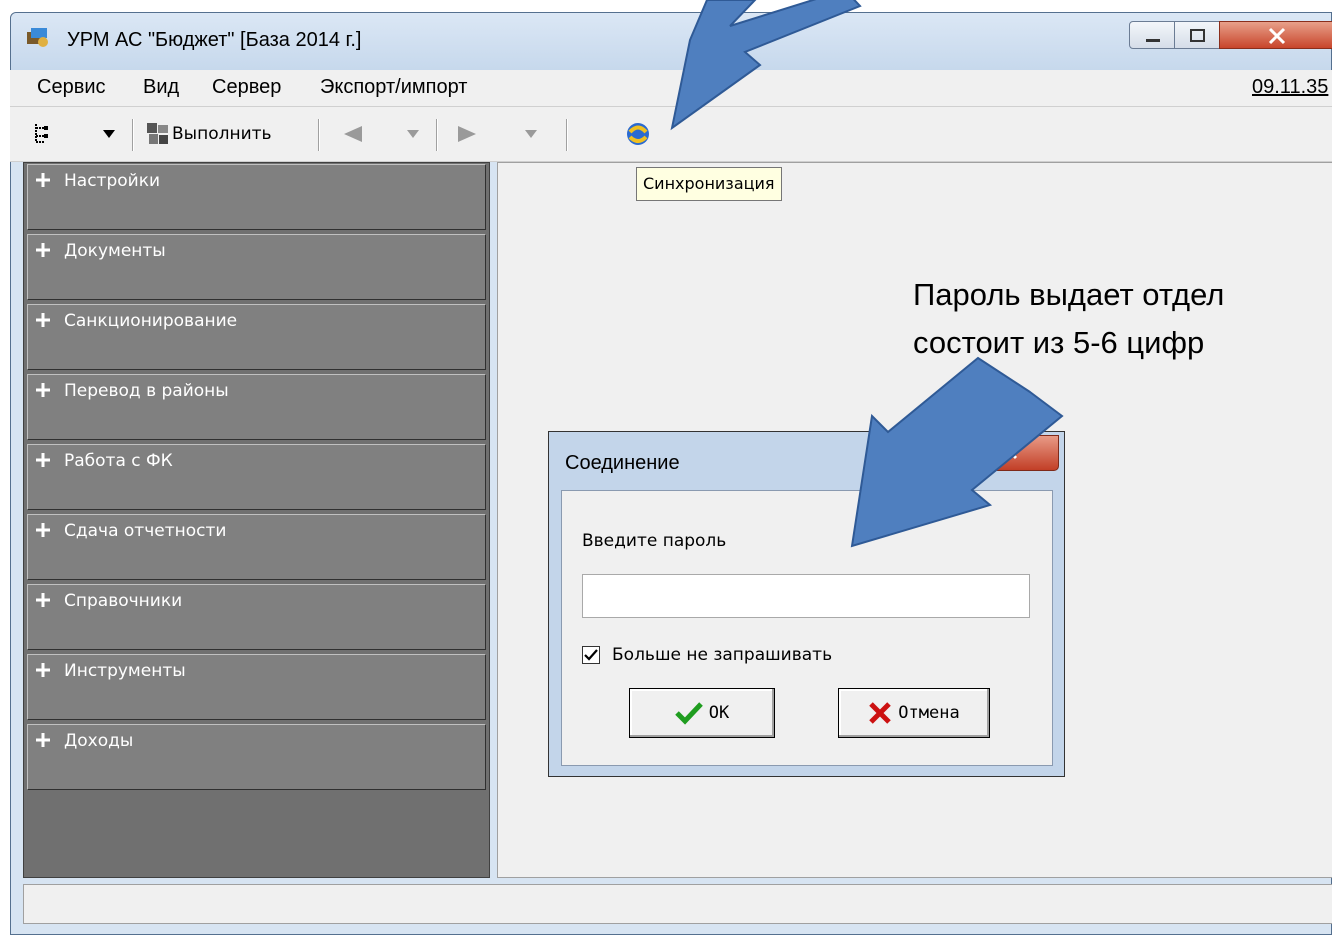 This screenshot has height=935, width=1332. I want to click on app-icon, so click(37, 37).